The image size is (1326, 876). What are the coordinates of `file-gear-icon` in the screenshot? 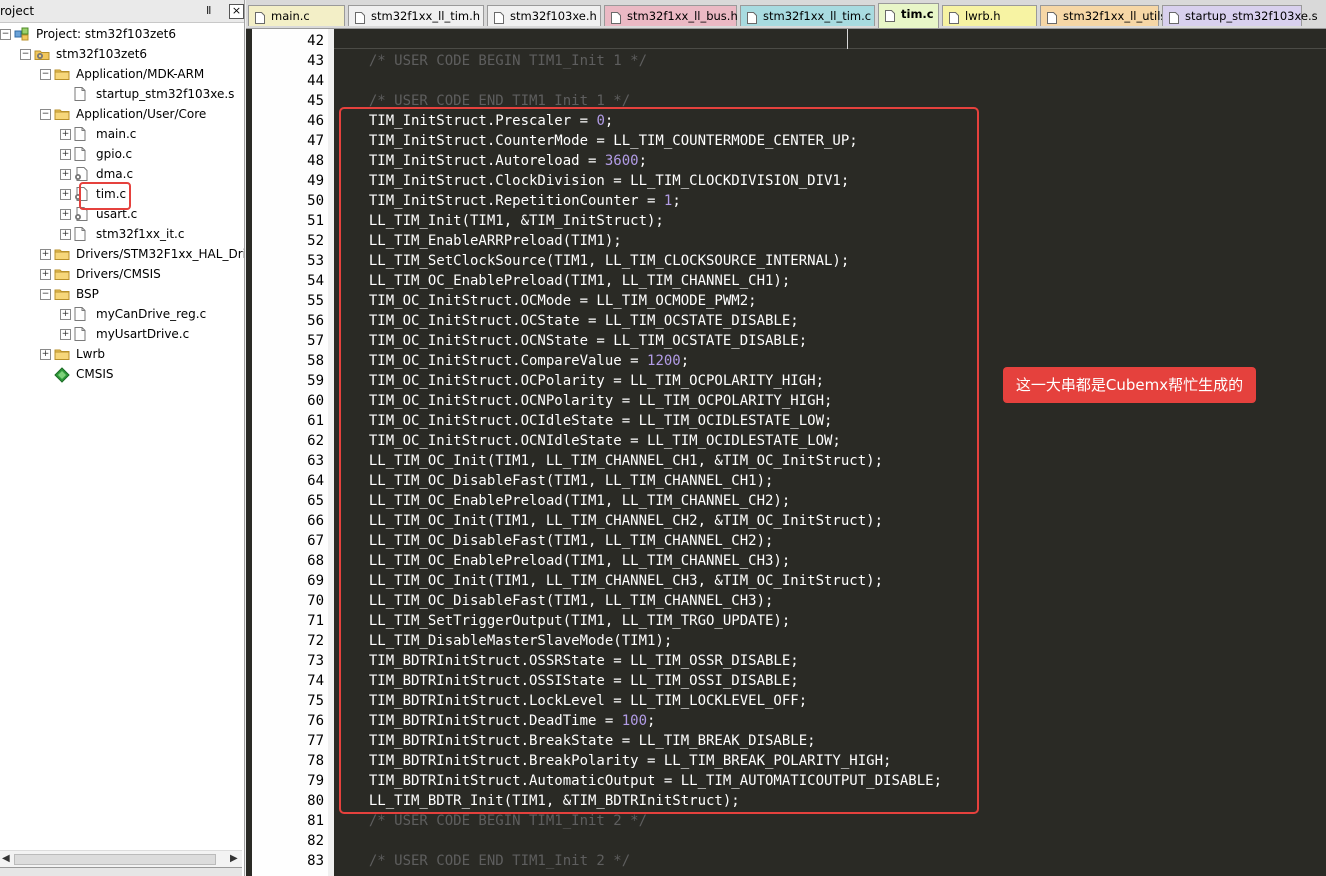 It's located at (81, 174).